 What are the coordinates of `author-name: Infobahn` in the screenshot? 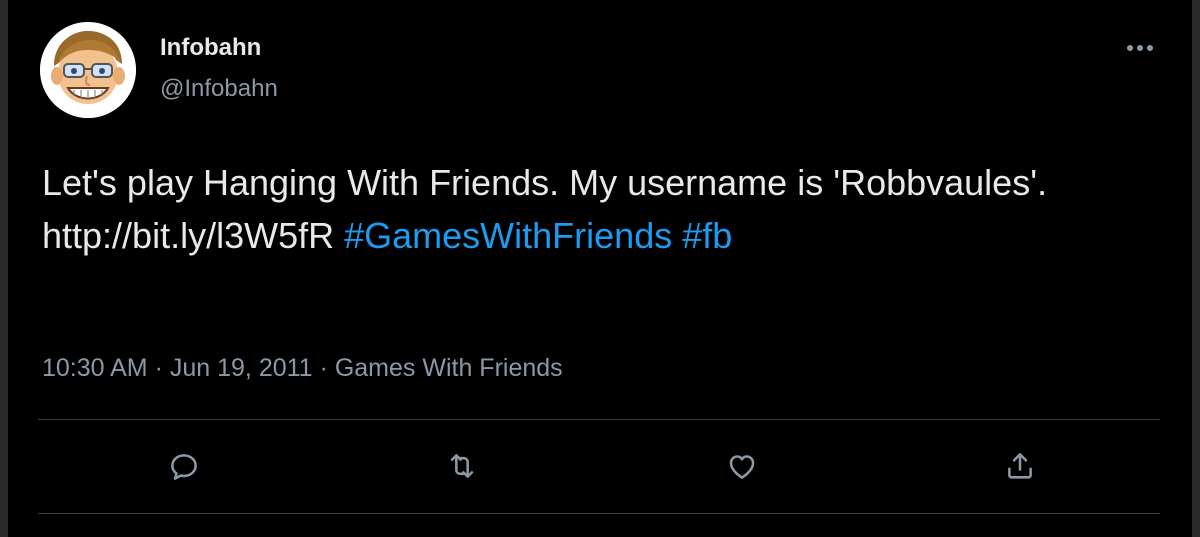 It's located at (210, 48).